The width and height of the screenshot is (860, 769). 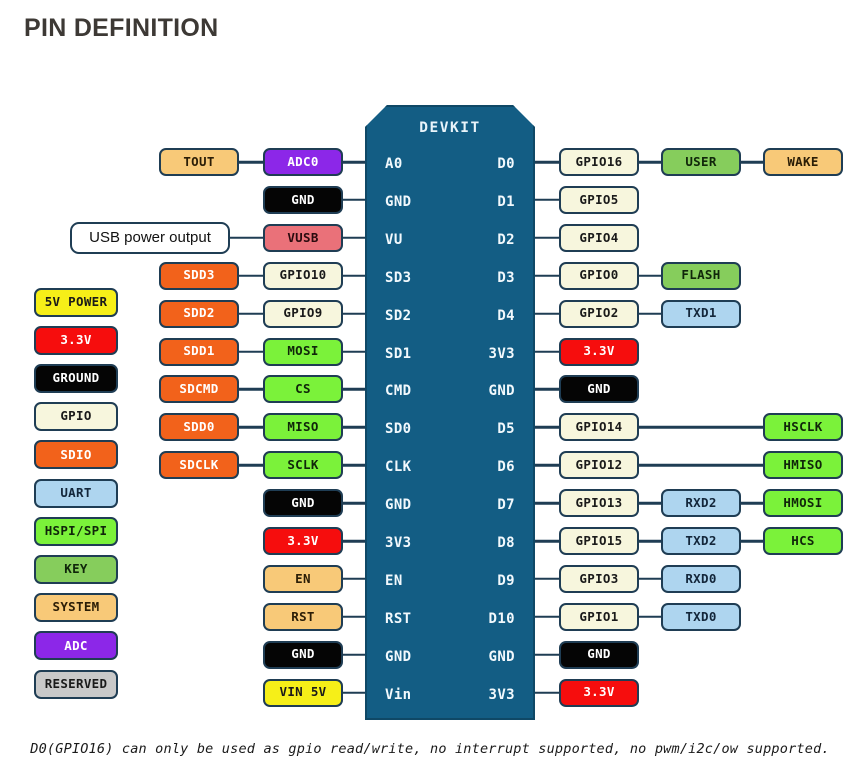 I want to click on board-right-pin-d6: D6, so click(x=506, y=467).